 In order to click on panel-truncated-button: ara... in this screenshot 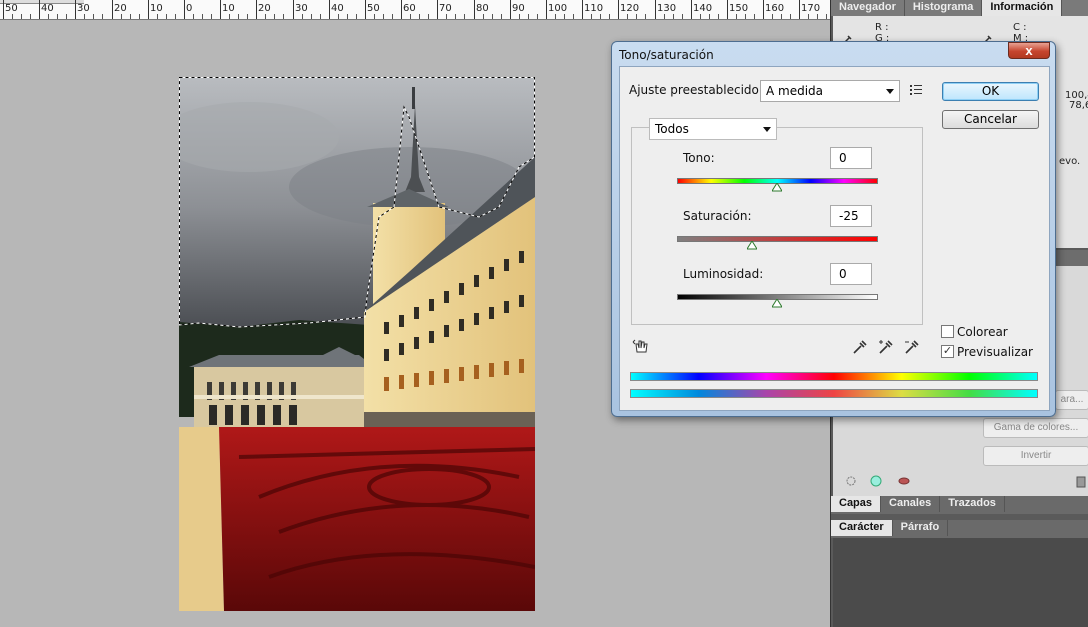, I will do `click(1071, 400)`.